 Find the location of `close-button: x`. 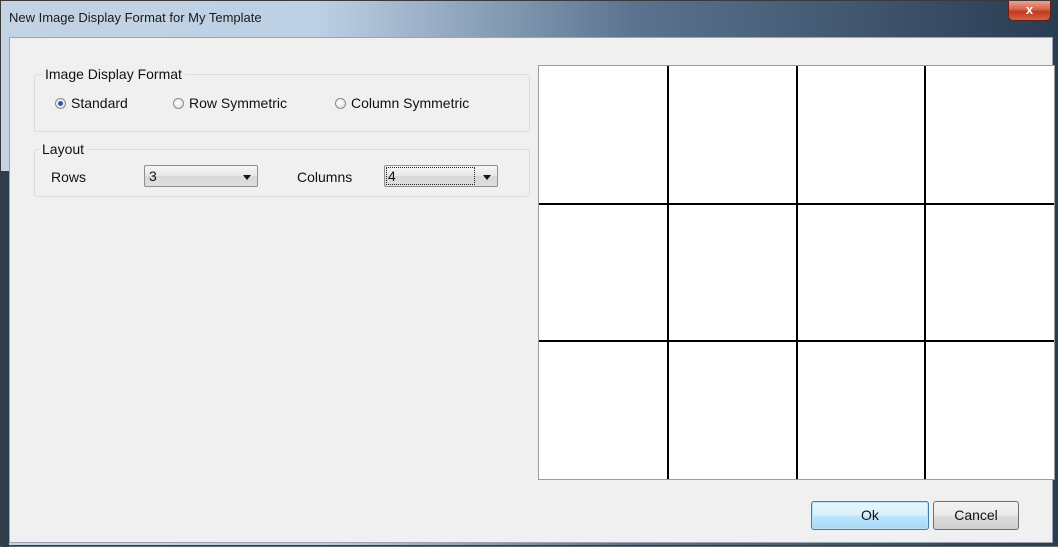

close-button: x is located at coordinates (1029, 11).